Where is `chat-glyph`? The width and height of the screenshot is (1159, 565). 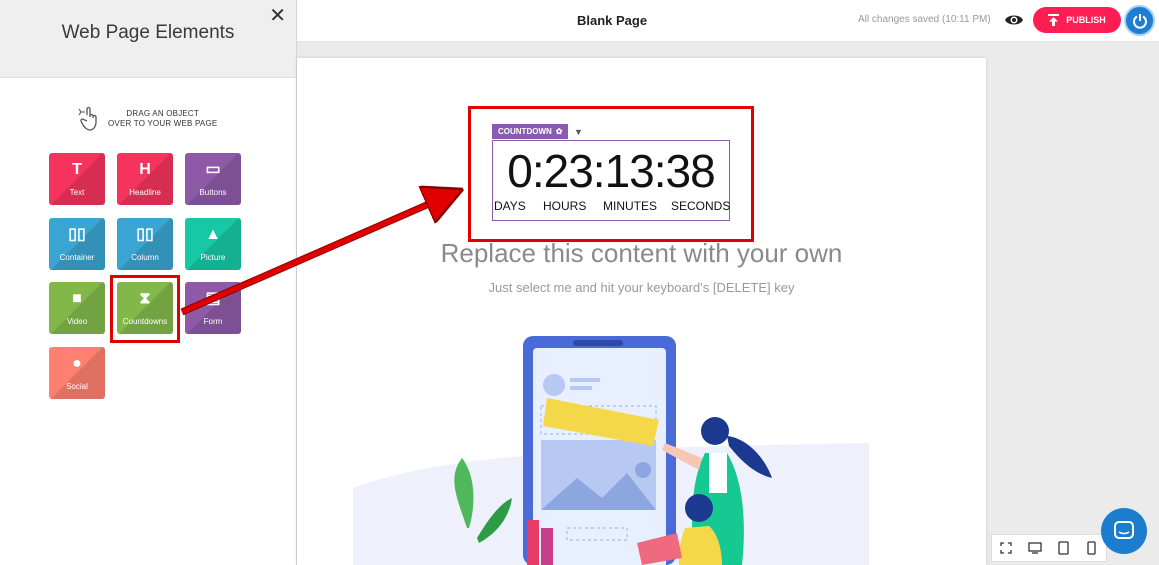 chat-glyph is located at coordinates (1124, 530).